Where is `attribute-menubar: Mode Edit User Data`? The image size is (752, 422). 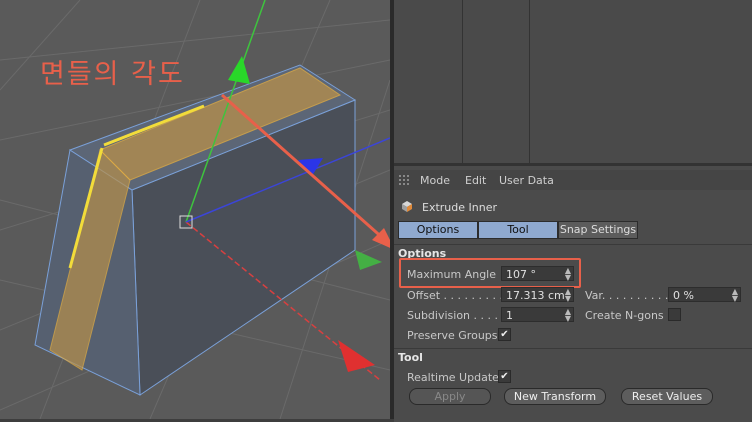
attribute-menubar: Mode Edit User Data is located at coordinates (573, 180).